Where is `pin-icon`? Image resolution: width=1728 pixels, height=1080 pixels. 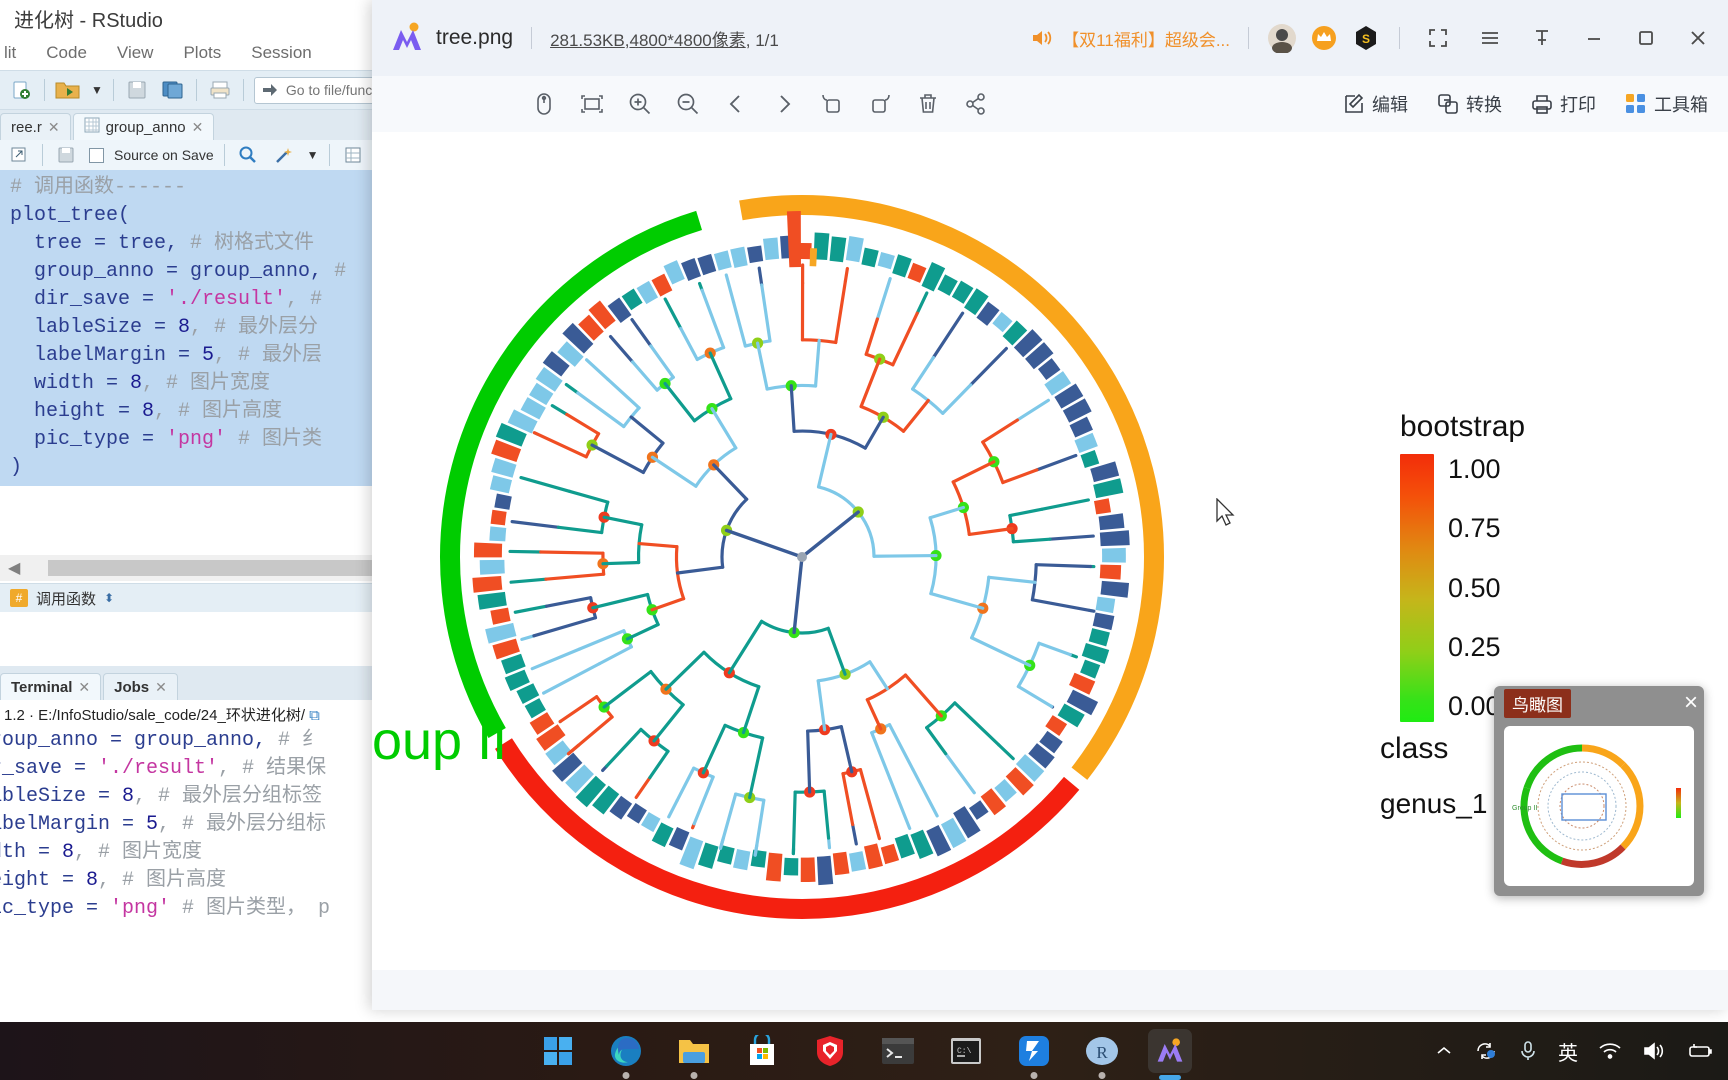 pin-icon is located at coordinates (1542, 38).